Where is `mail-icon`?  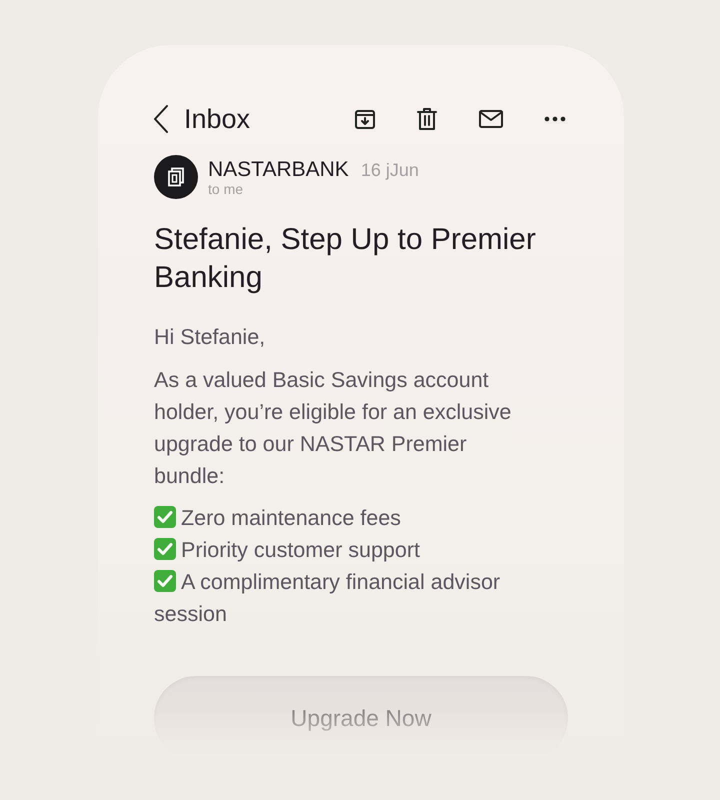
mail-icon is located at coordinates (491, 119).